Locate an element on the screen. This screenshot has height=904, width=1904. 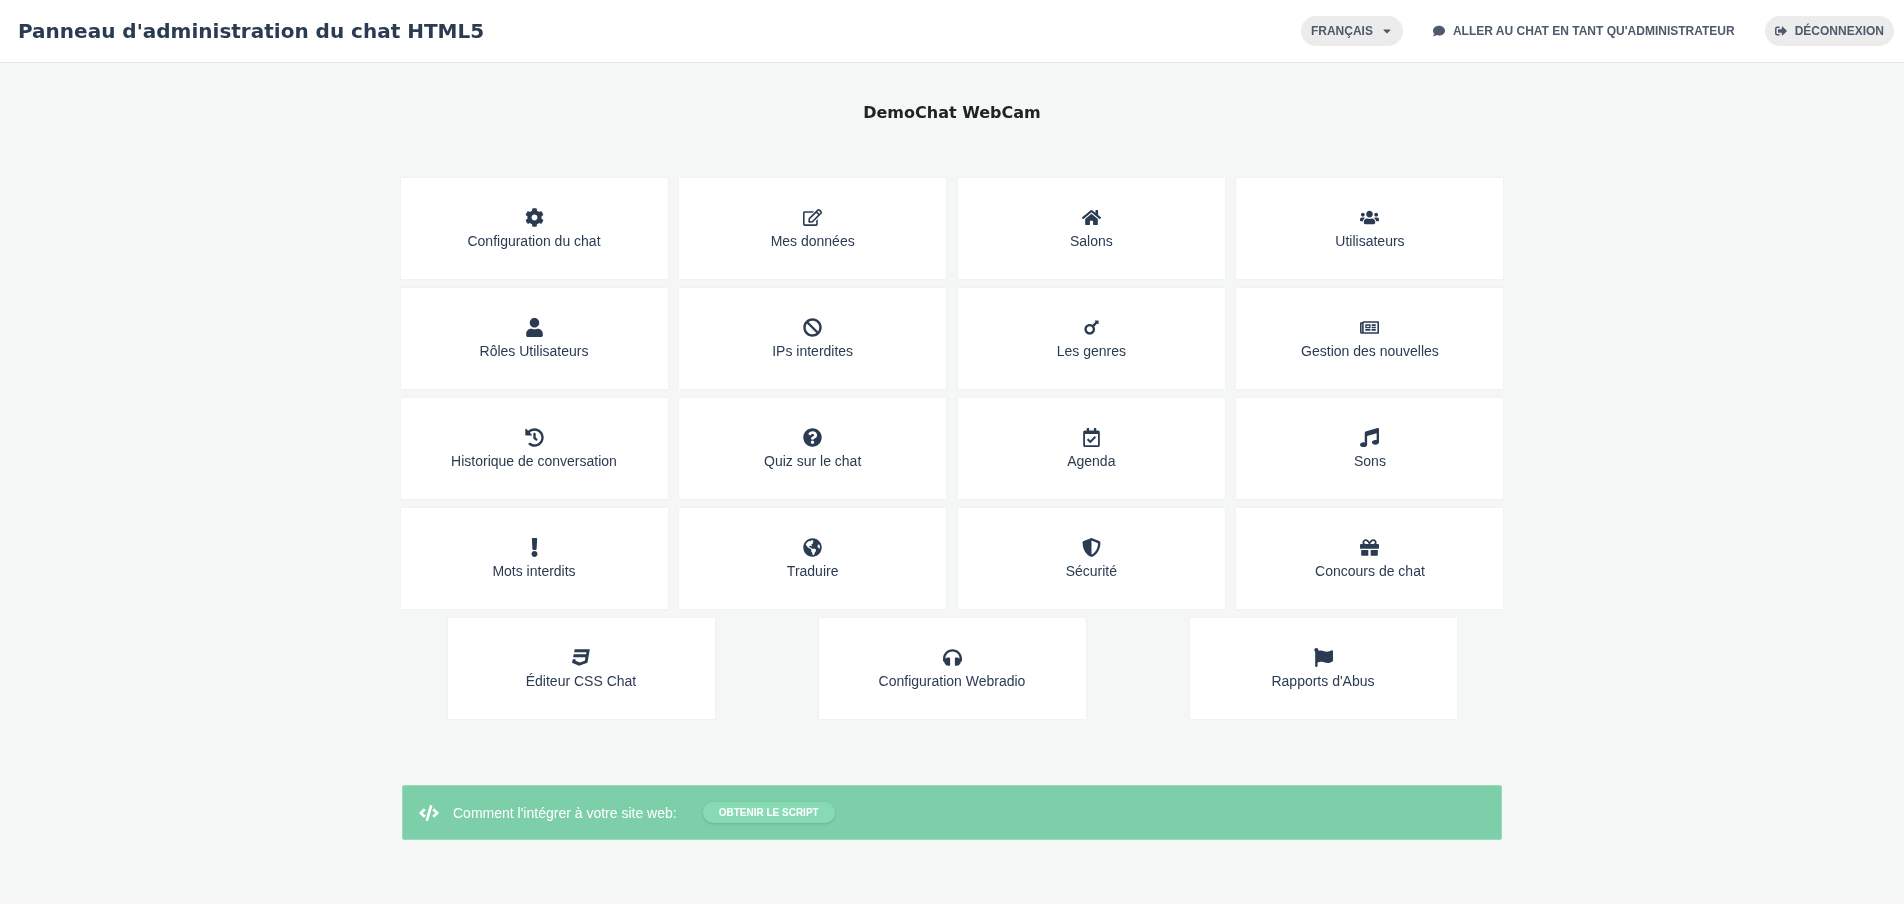
menu-tile: Mots interdits is located at coordinates (534, 558).